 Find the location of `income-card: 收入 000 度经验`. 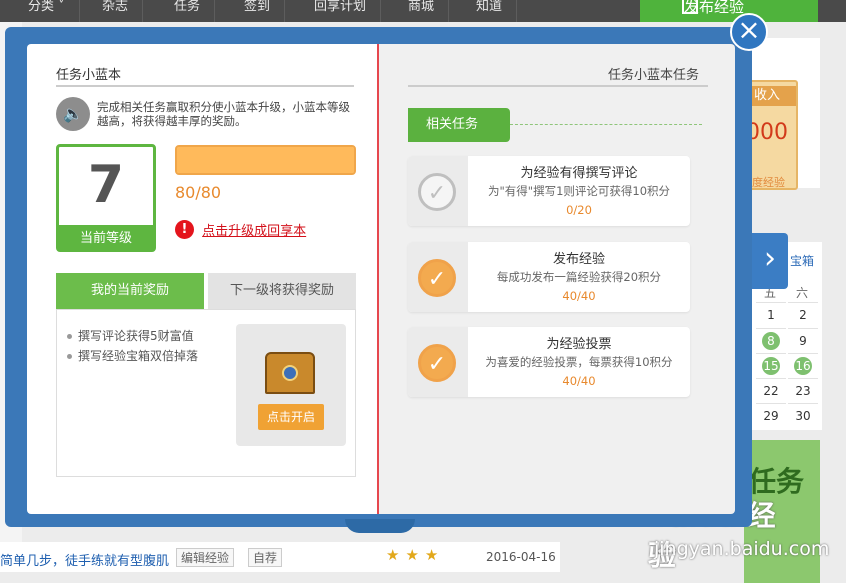

income-card: 收入 000 度经验 is located at coordinates (771, 135).